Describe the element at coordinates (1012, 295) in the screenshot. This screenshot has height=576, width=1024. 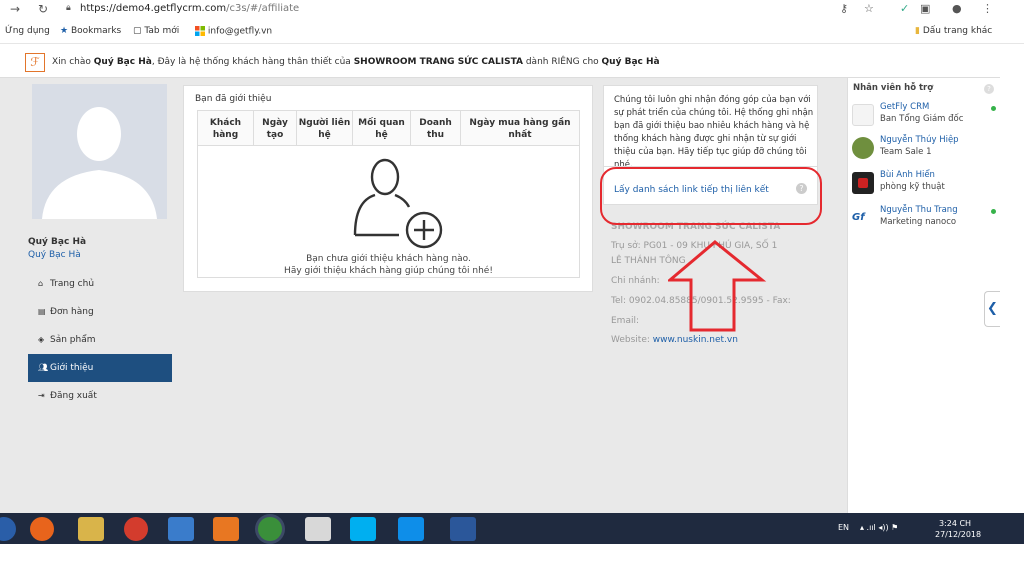
I see `right-edge` at that location.